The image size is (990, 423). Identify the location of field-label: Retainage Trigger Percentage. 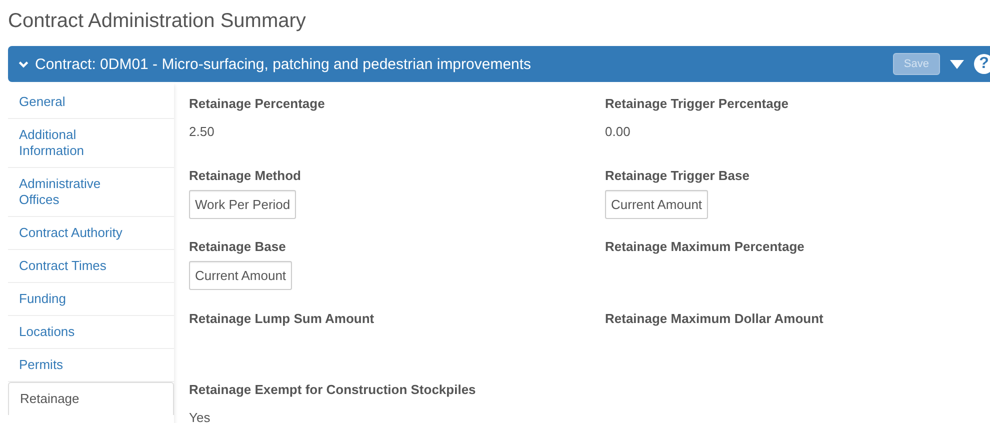
(697, 103).